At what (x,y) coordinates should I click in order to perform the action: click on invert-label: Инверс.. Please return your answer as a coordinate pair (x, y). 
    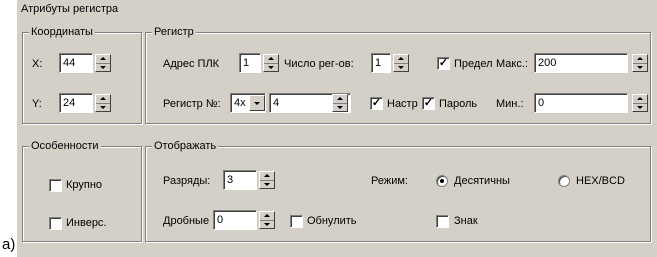
    Looking at the image, I should click on (86, 223).